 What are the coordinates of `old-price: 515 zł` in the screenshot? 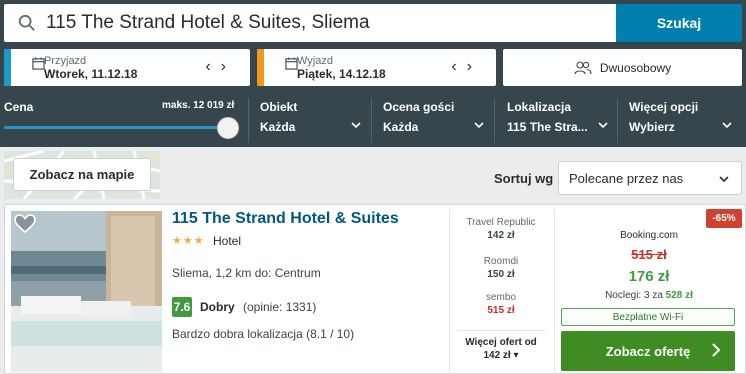 It's located at (649, 254).